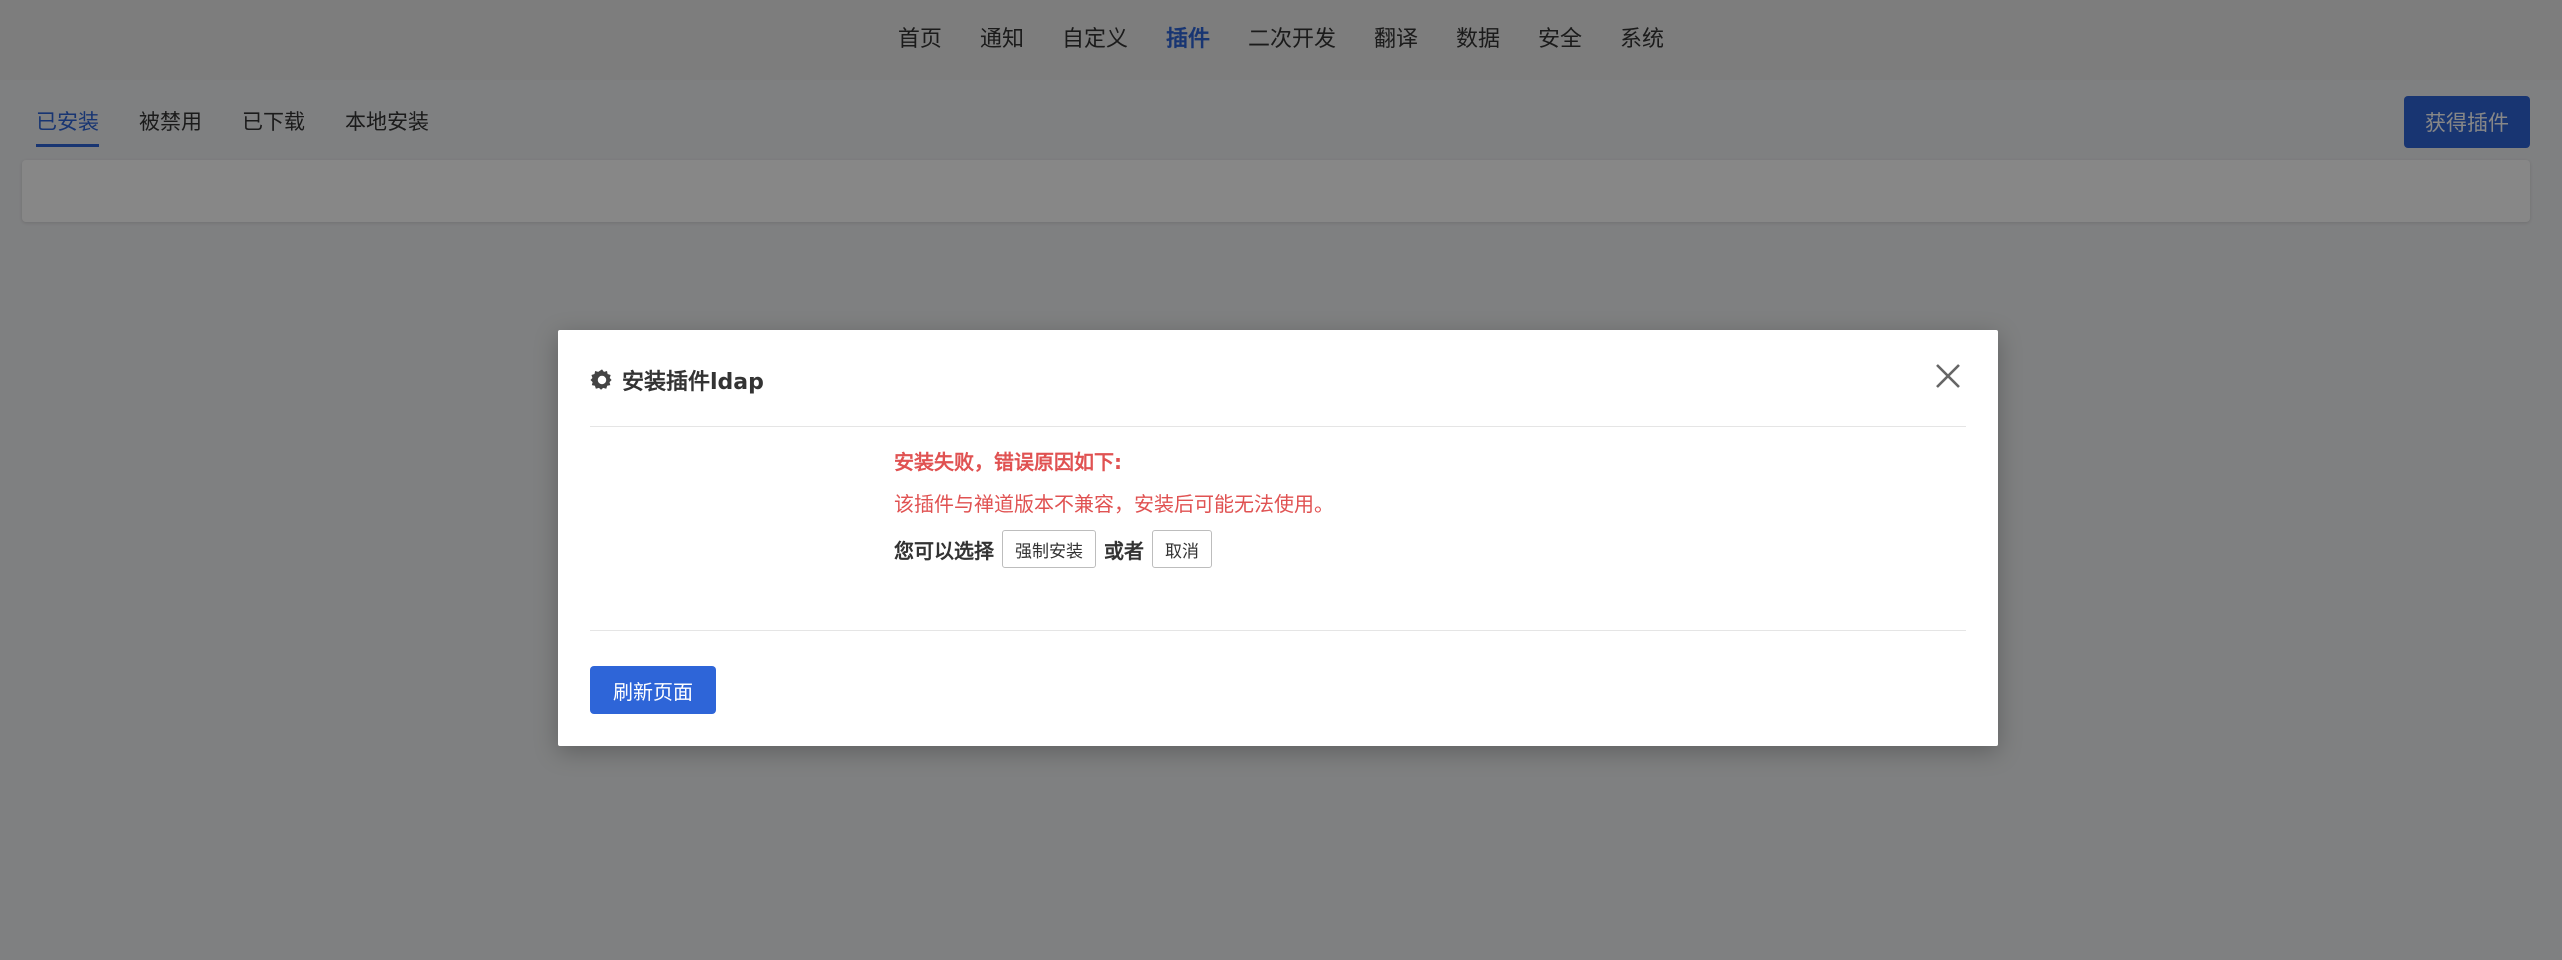 The image size is (2562, 960). I want to click on choice-prefix: 您可以选择, so click(944, 550).